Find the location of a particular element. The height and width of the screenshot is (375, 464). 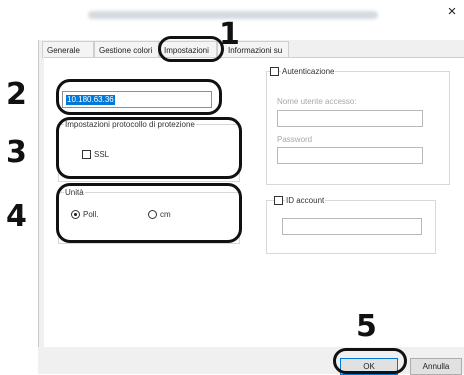

callout-number-1: 1 is located at coordinates (229, 34).